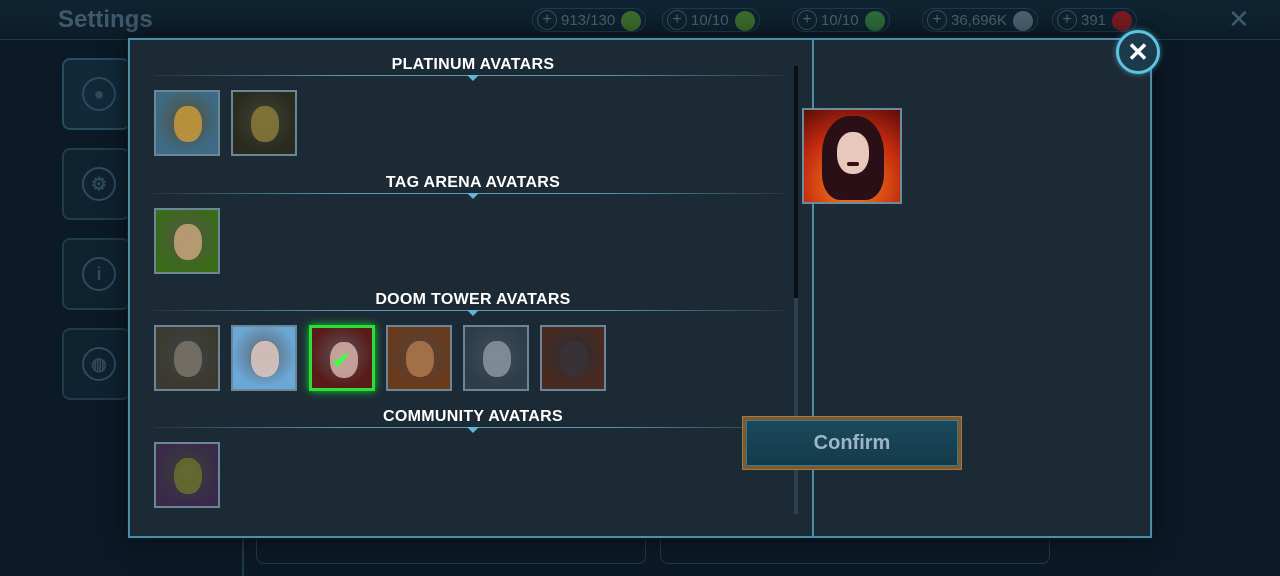 The image size is (1280, 576). I want to click on resource-ruby: + 391, so click(1095, 20).